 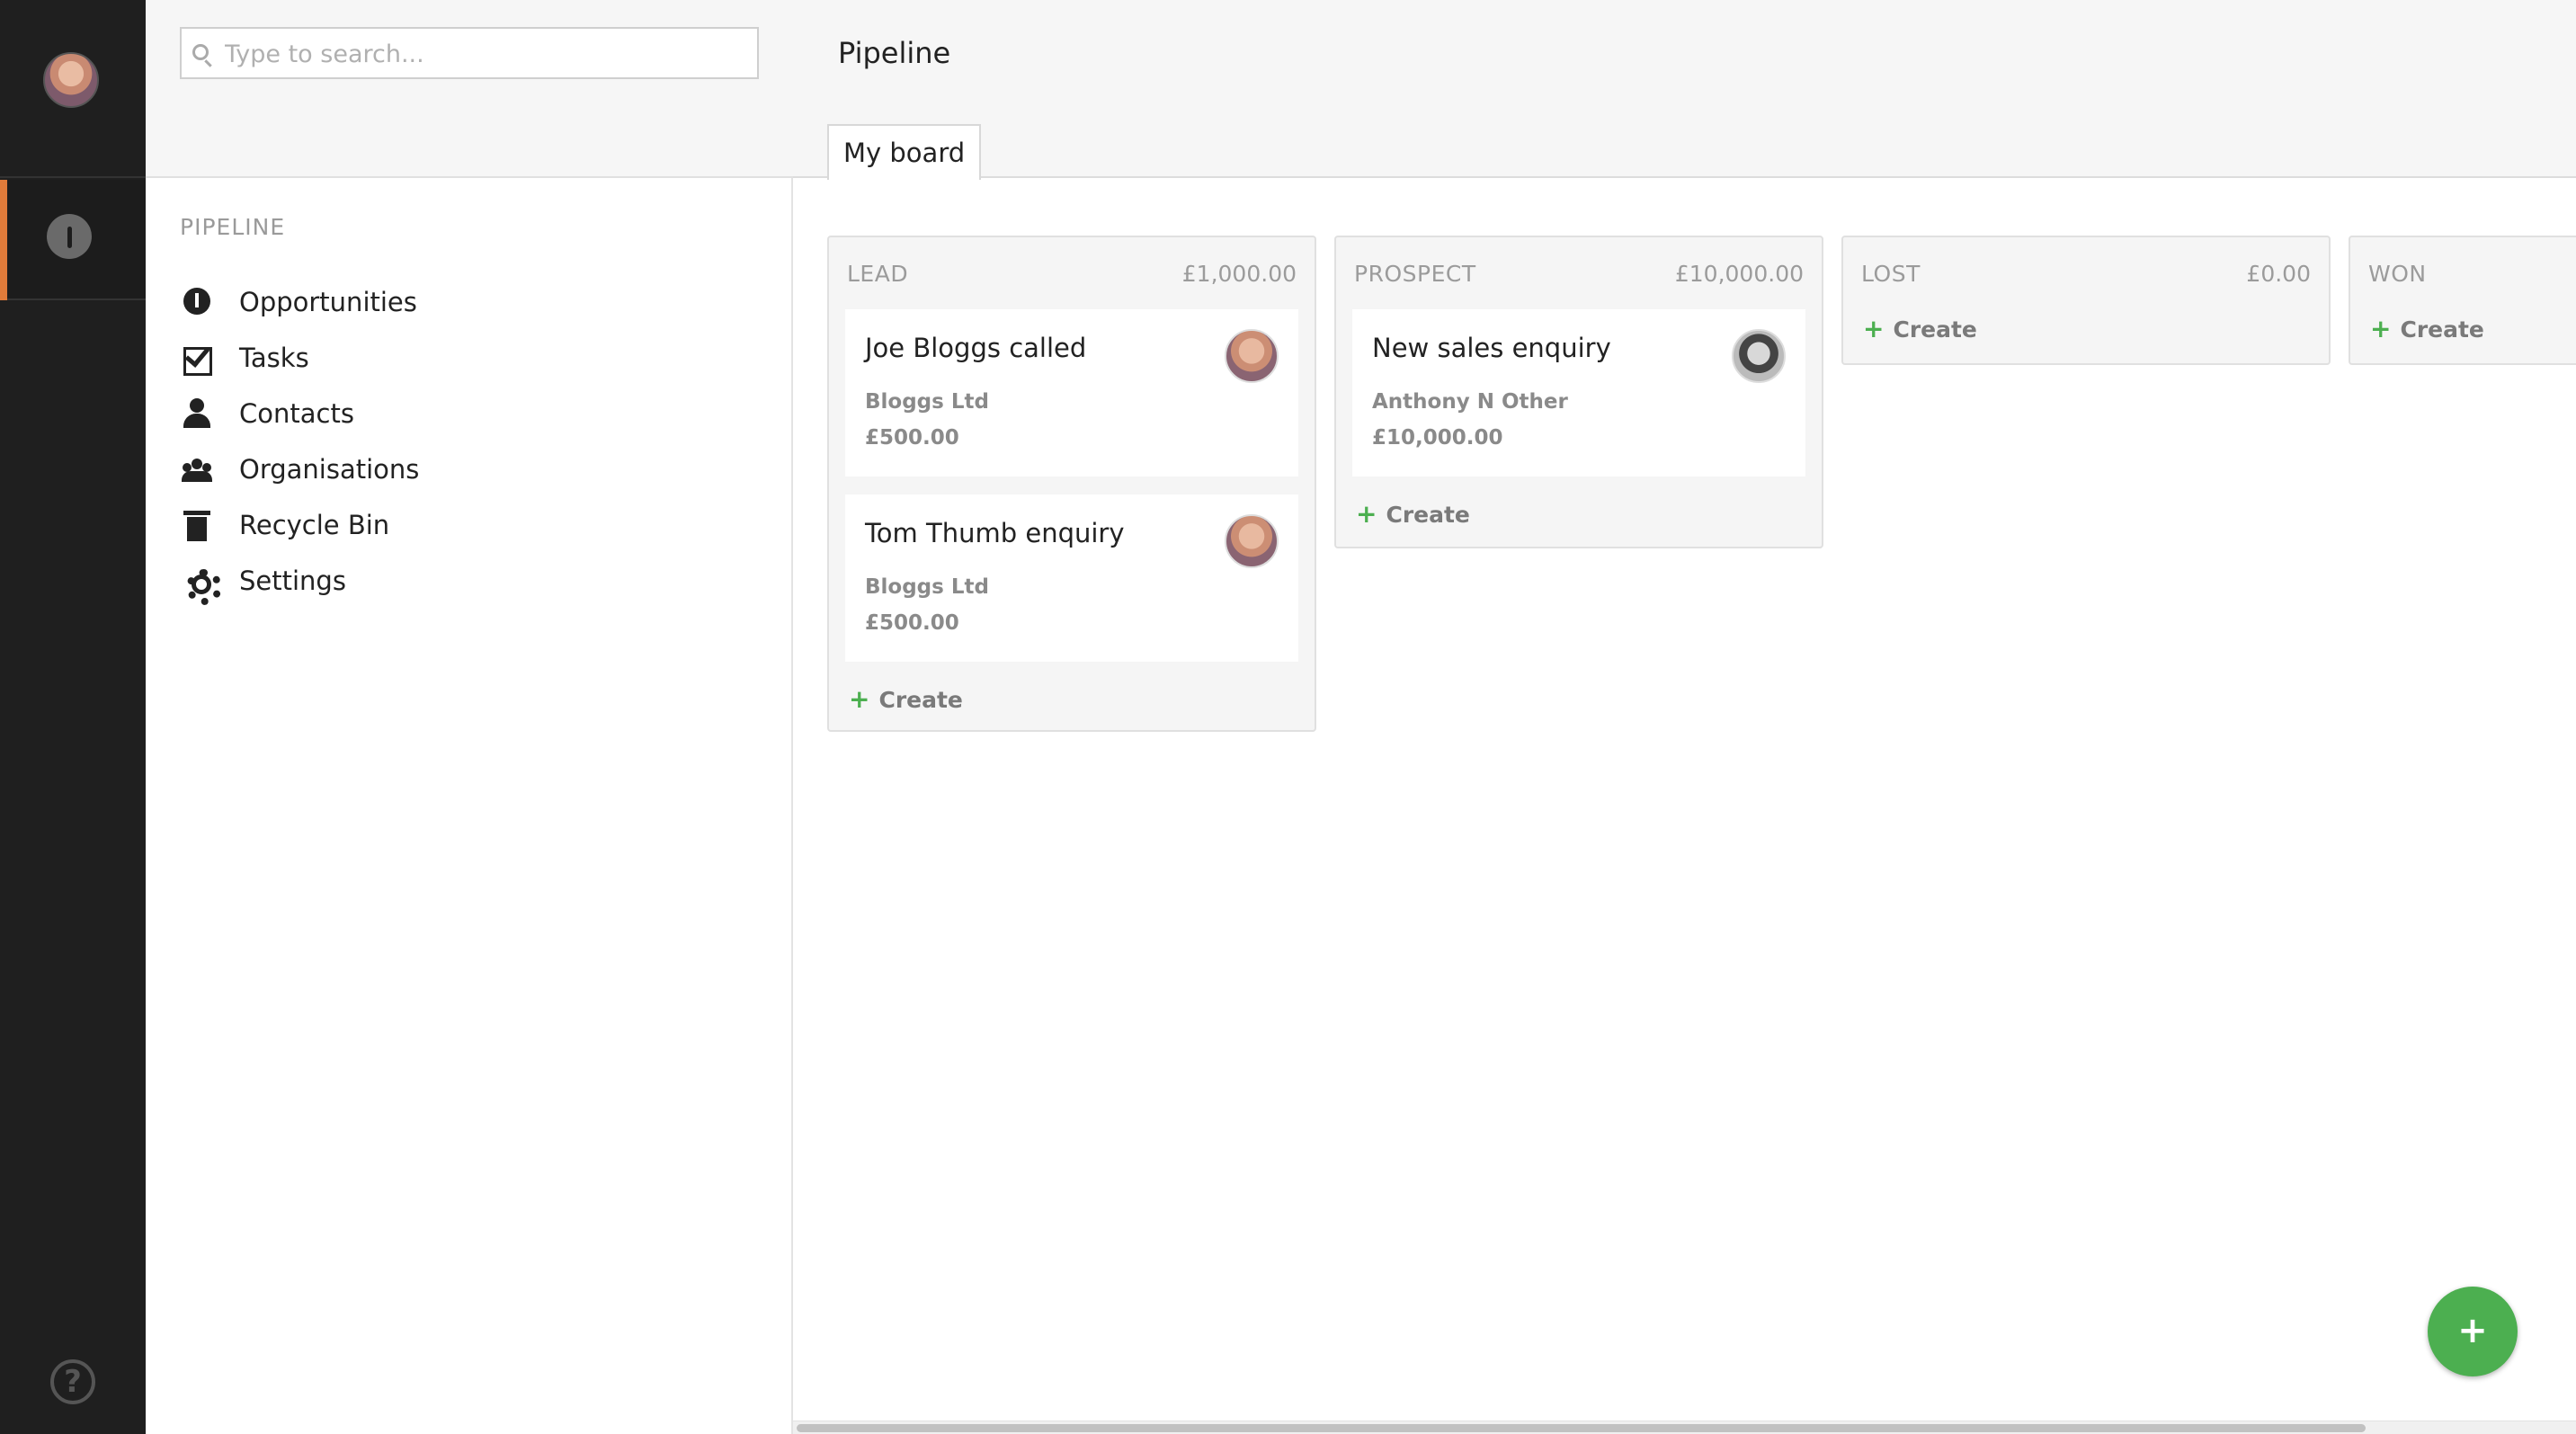 I want to click on app-rail: ?, so click(x=73, y=717).